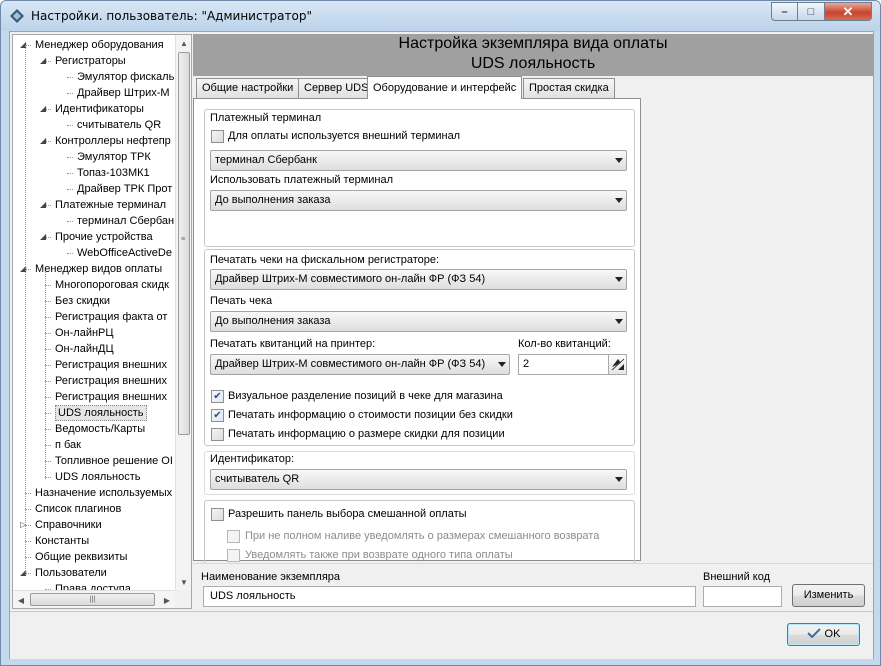 Image resolution: width=881 pixels, height=666 pixels. What do you see at coordinates (248, 88) in the screenshot?
I see `tab-general: Общие настройки` at bounding box center [248, 88].